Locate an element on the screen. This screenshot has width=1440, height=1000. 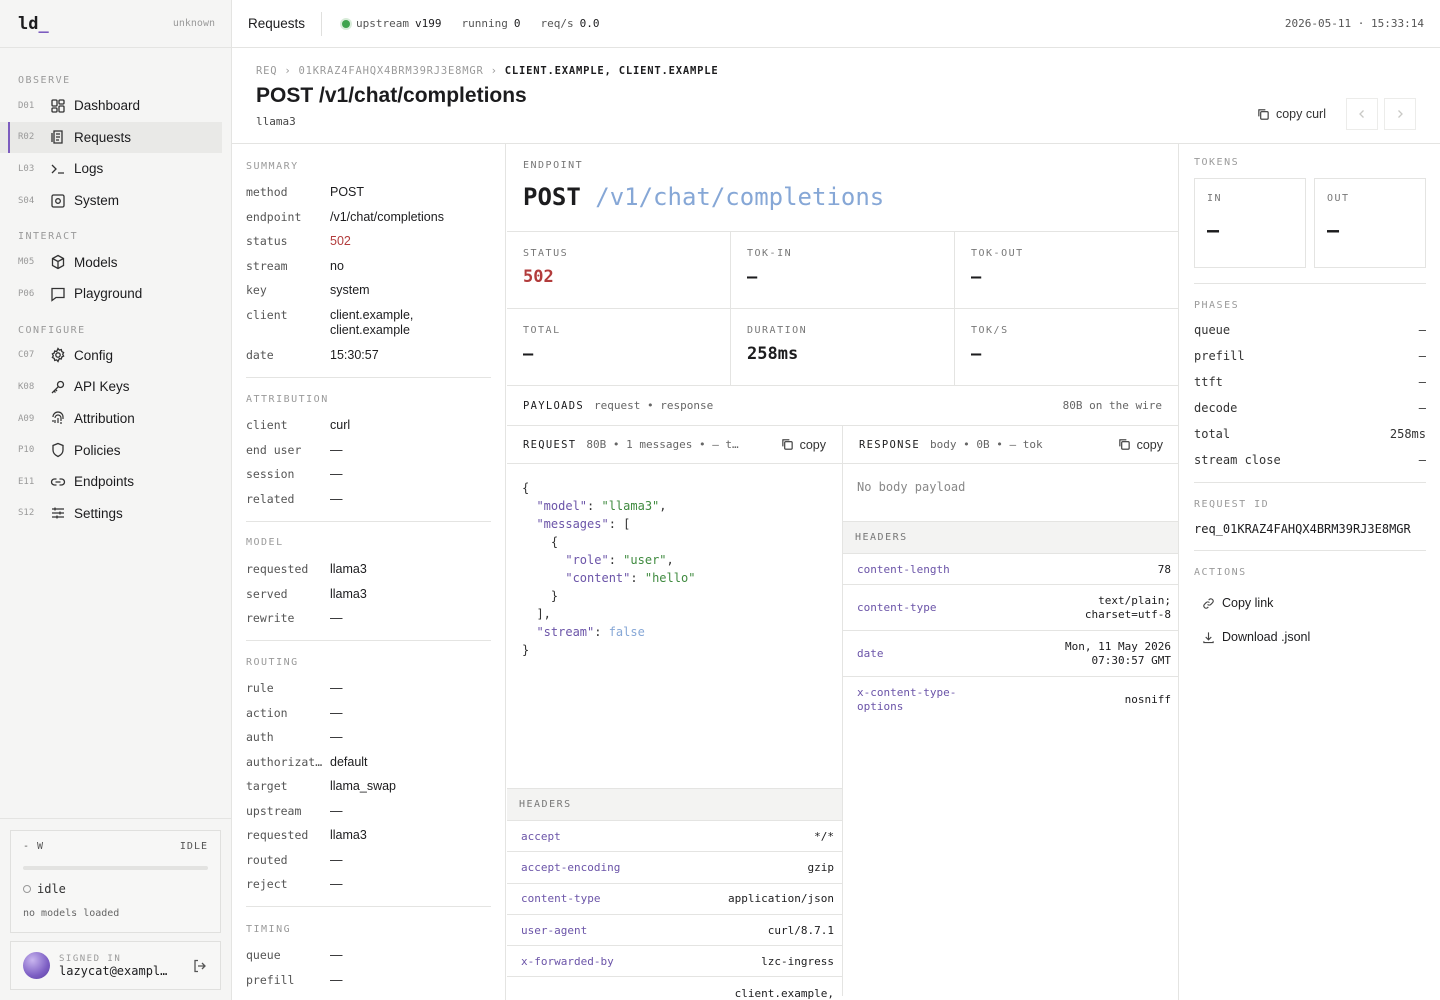
sidebar-item-models: M05 Models is located at coordinates (111, 262).